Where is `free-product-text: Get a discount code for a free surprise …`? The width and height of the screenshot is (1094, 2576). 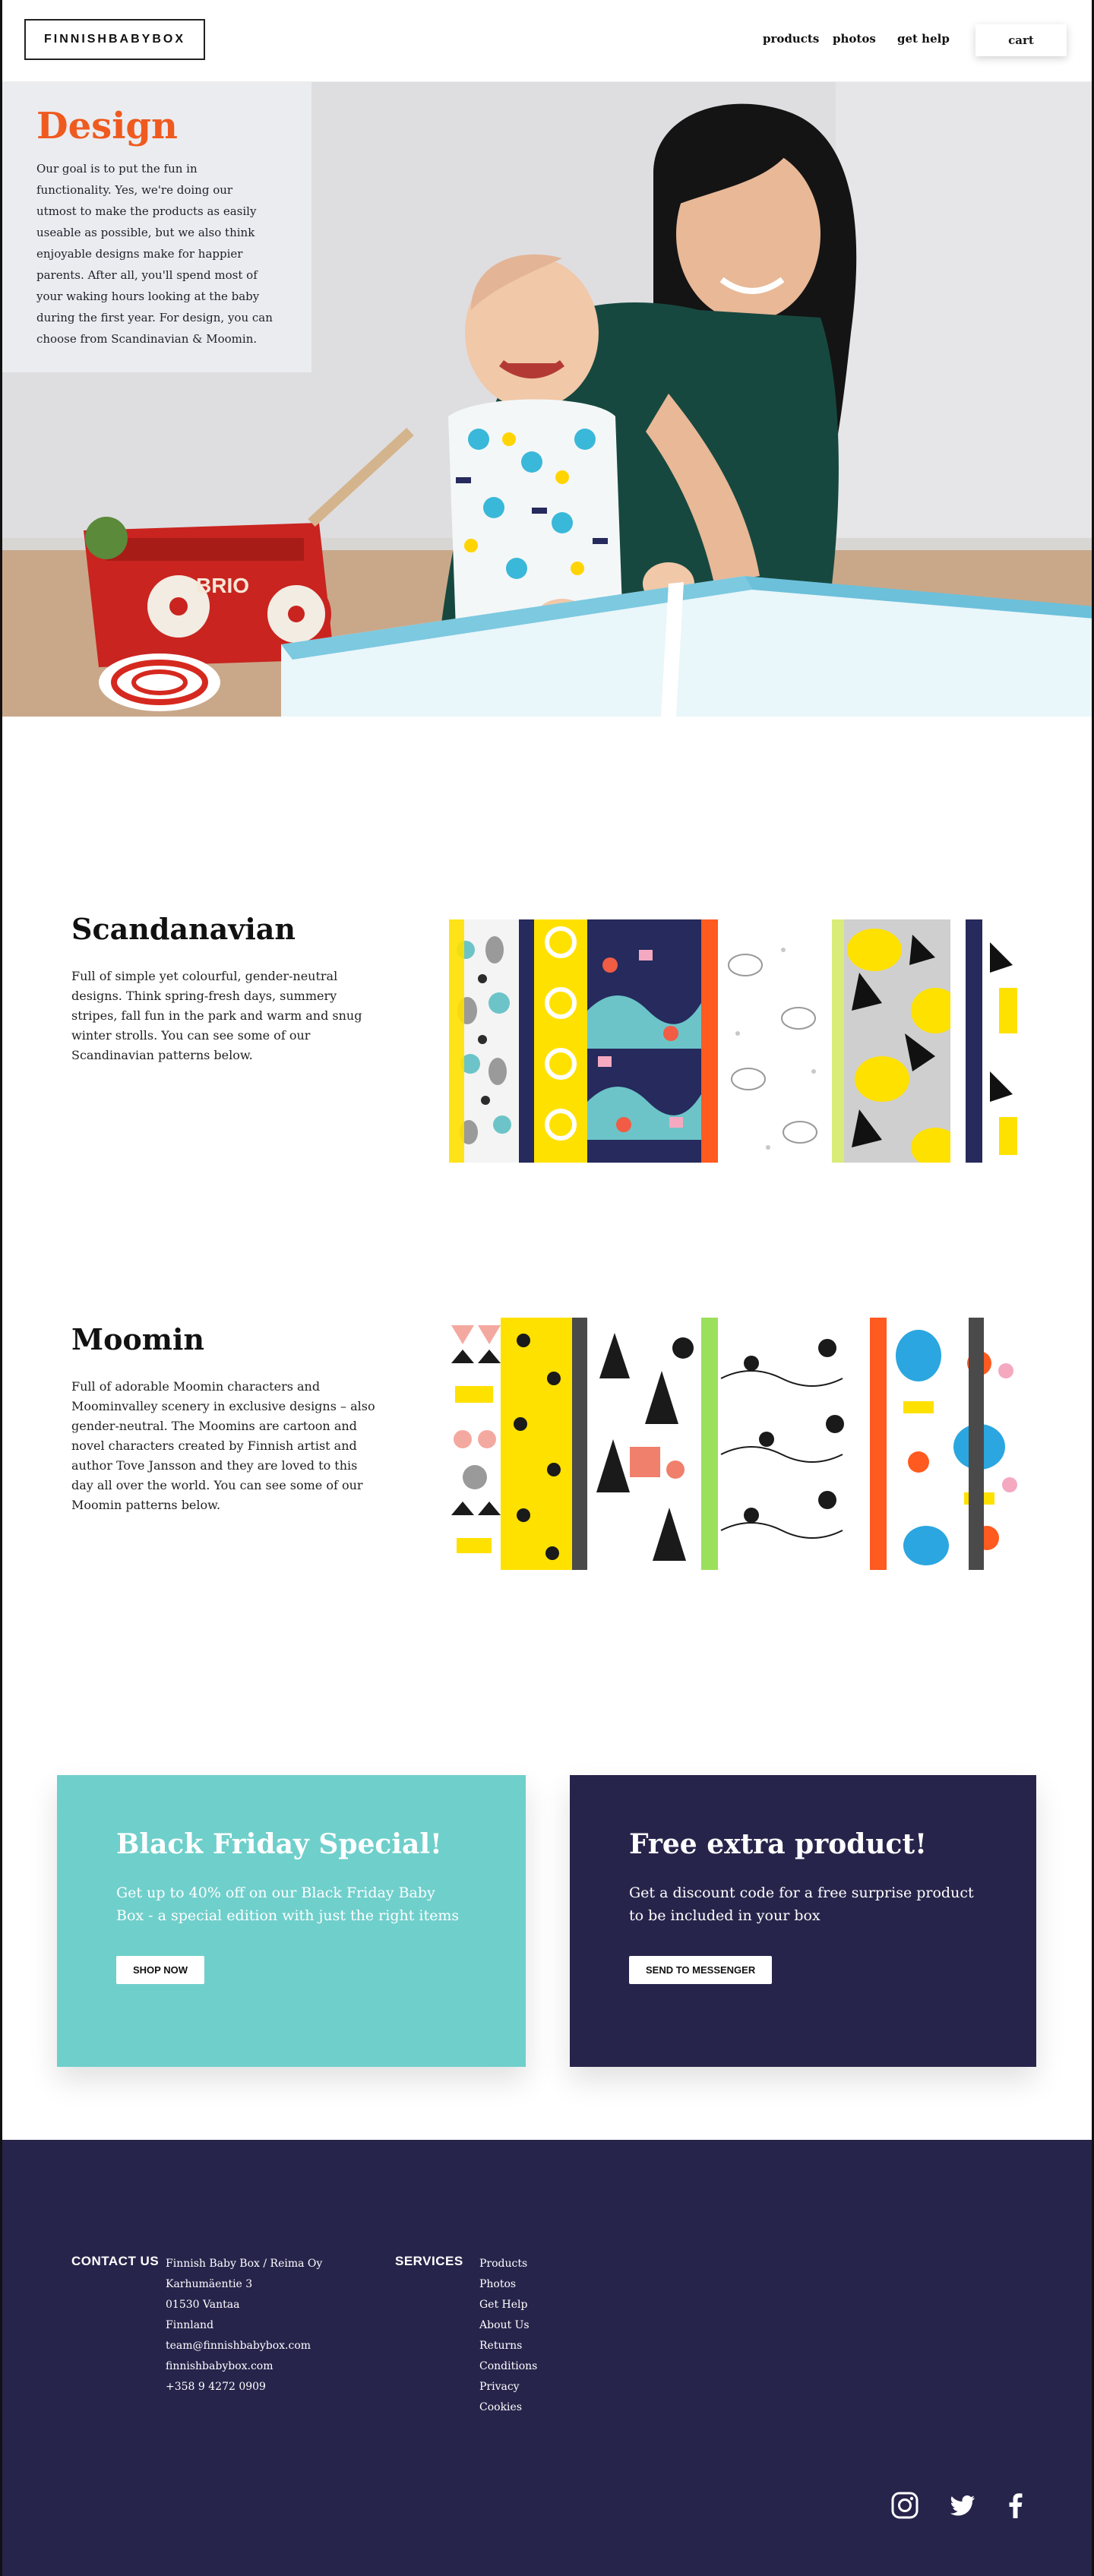 free-product-text: Get a discount code for a free surprise … is located at coordinates (801, 1905).